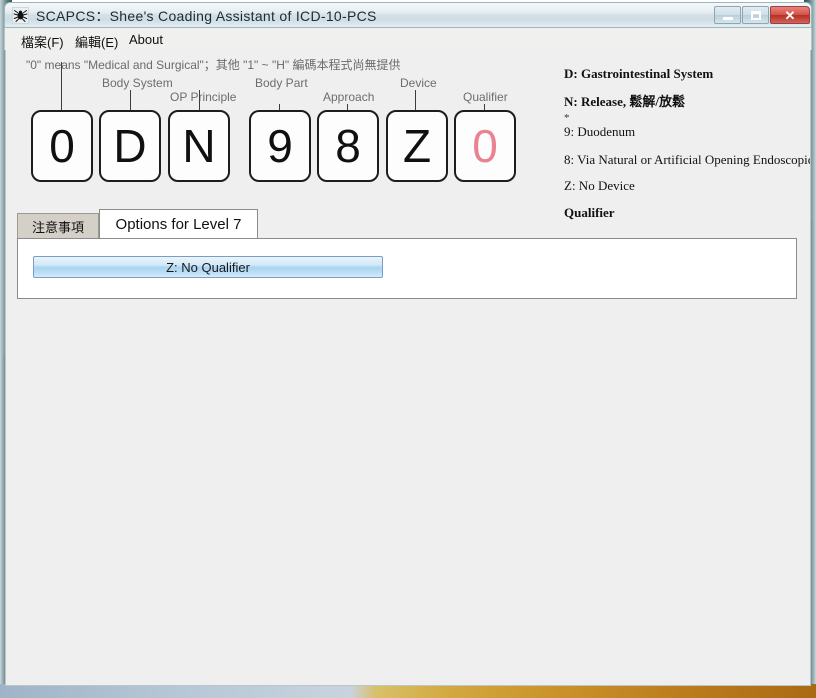  Describe the element at coordinates (600, 131) in the screenshot. I see `info-line-body-part: 9: Duodenum` at that location.